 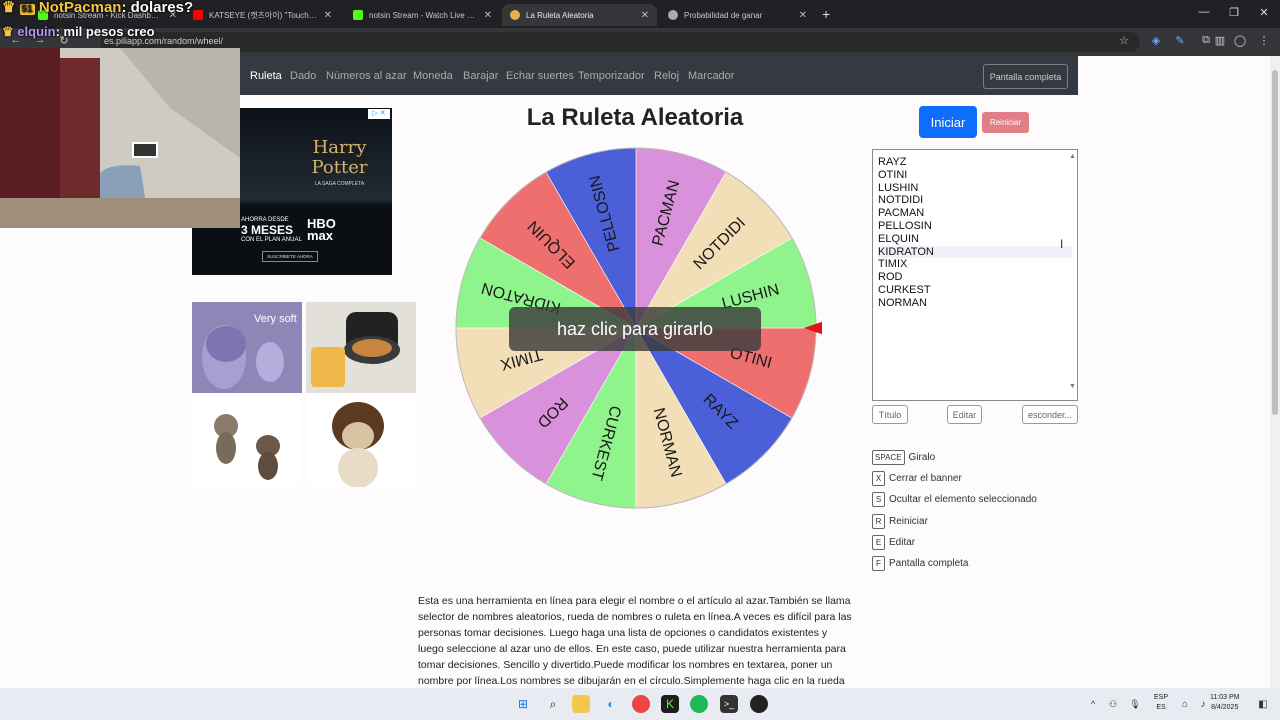 What do you see at coordinates (902, 302) in the screenshot?
I see `name-line: NORMAN` at bounding box center [902, 302].